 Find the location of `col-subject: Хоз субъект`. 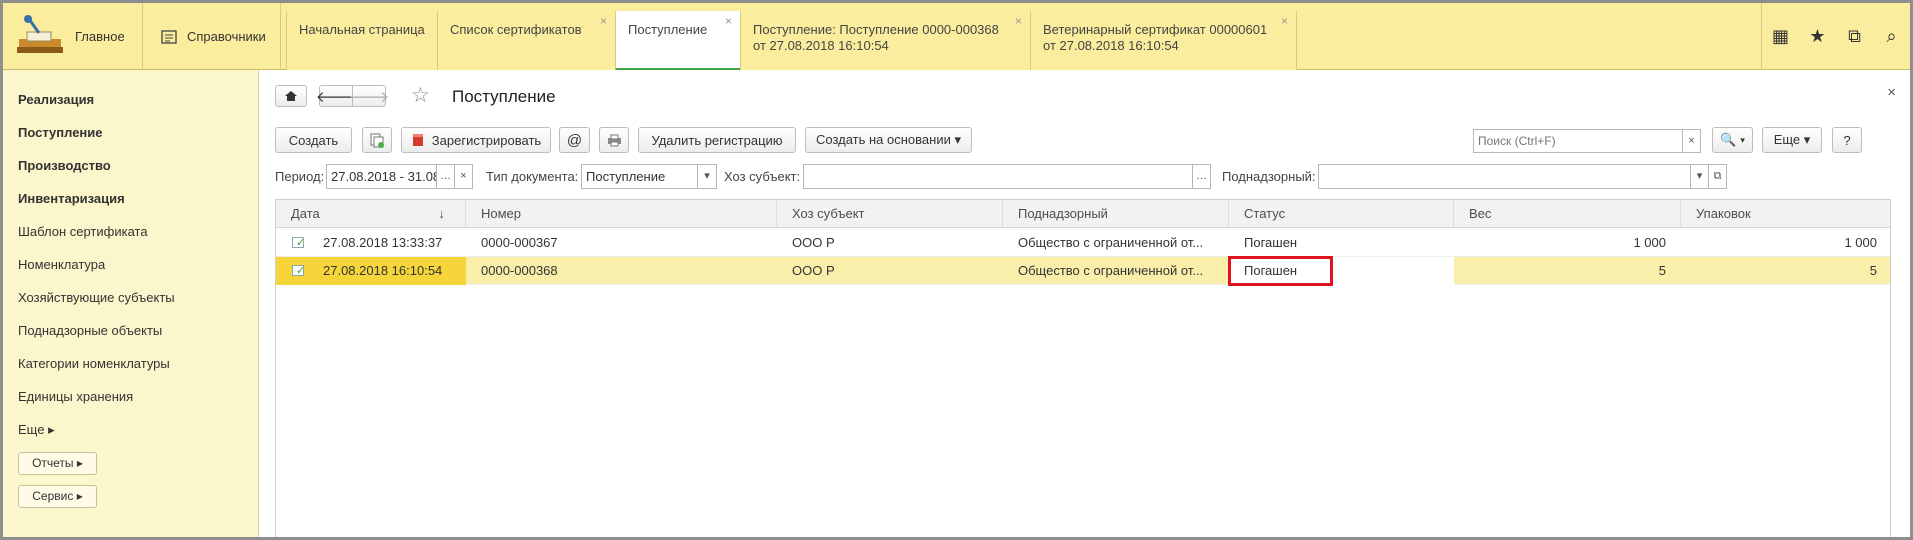

col-subject: Хоз субъект is located at coordinates (890, 214).